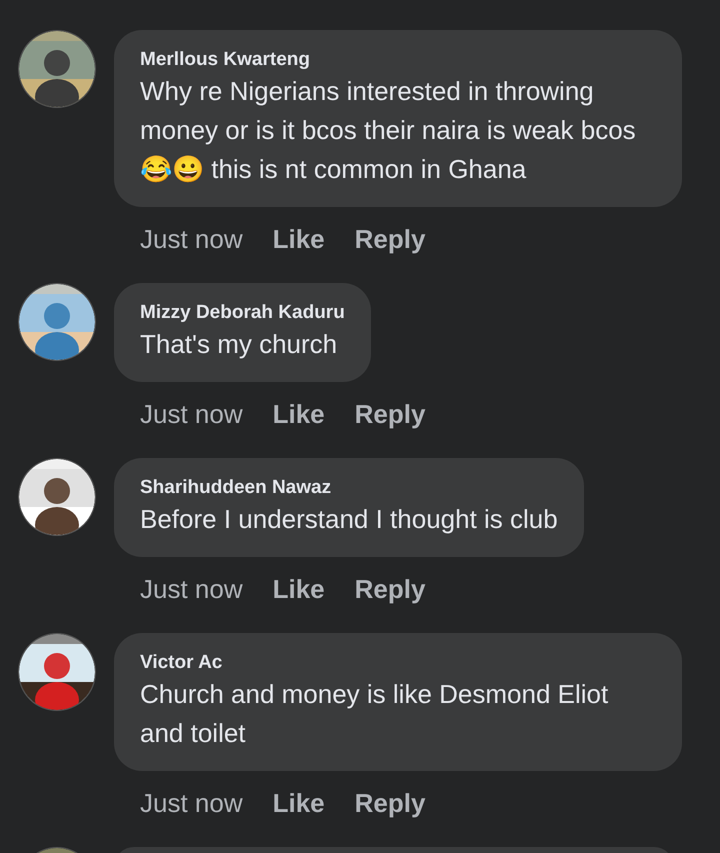 The height and width of the screenshot is (853, 720). I want to click on comment-text: Before I understand I thought is club, so click(349, 519).